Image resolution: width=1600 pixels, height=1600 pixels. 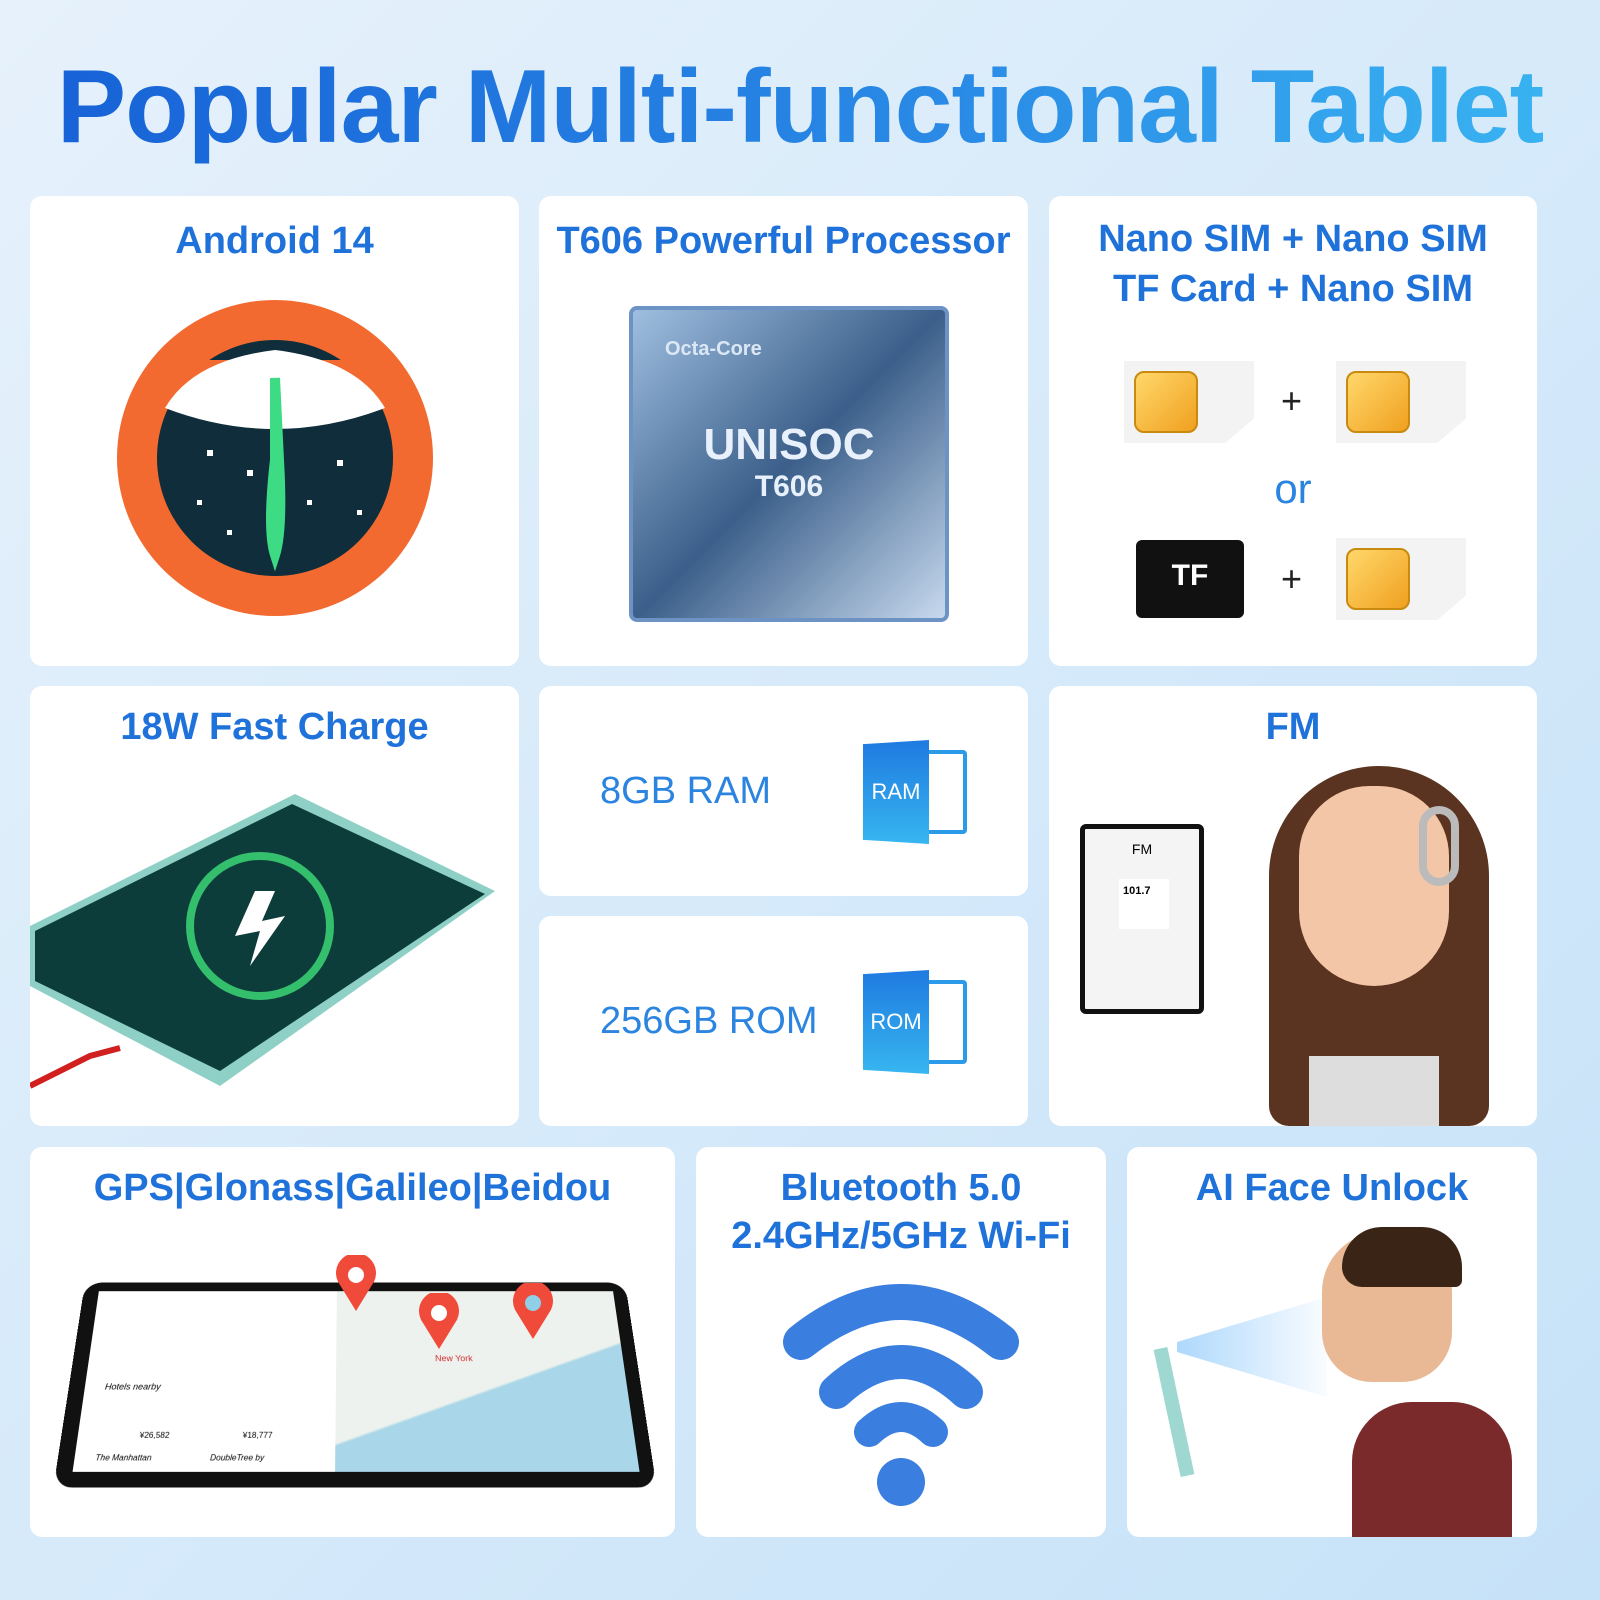 I want to click on chip-model-text: T606, so click(x=789, y=486).